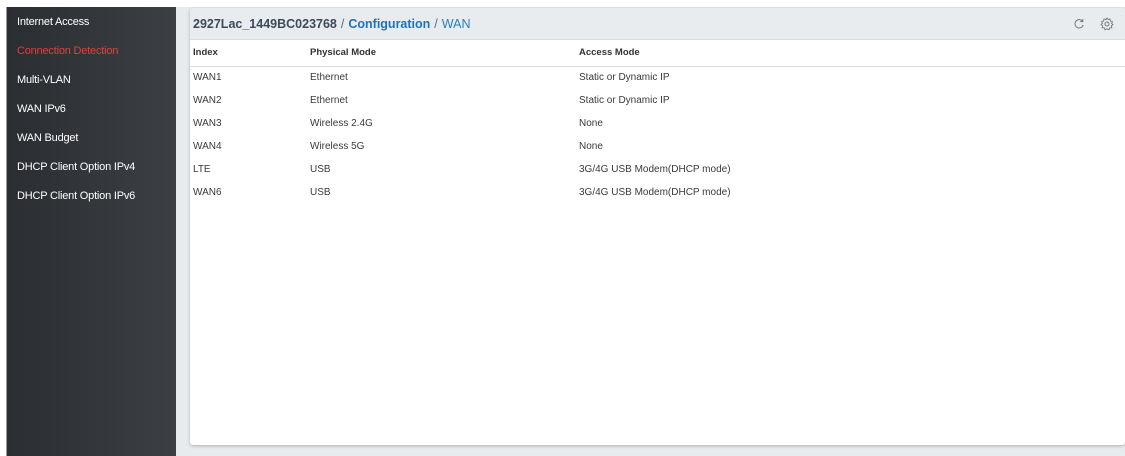 This screenshot has width=1125, height=456. Describe the element at coordinates (343, 53) in the screenshot. I see `column-header-physical-mode: Physical Mode` at that location.